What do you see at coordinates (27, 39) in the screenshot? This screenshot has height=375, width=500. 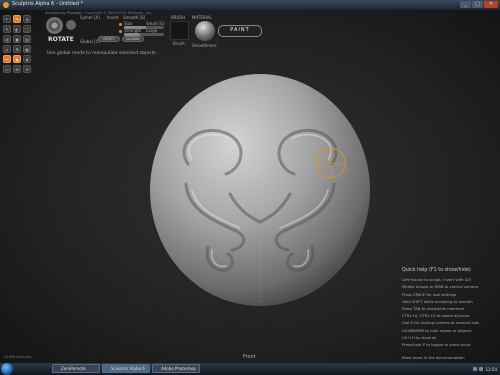 I see `layer-tool-icon: ▤` at bounding box center [27, 39].